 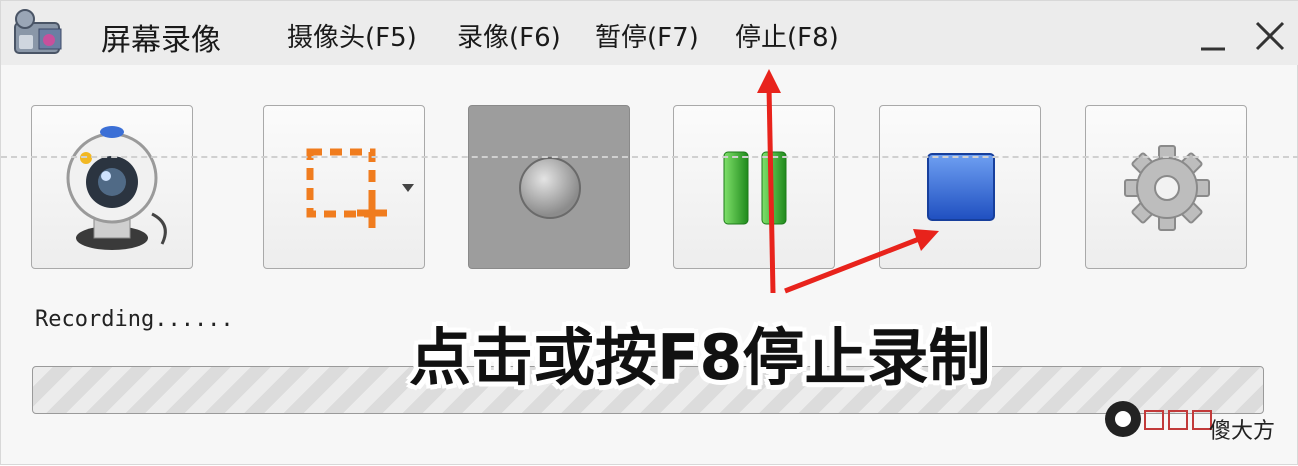 What do you see at coordinates (1242, 431) in the screenshot?
I see `watermark-text: 傻大方` at bounding box center [1242, 431].